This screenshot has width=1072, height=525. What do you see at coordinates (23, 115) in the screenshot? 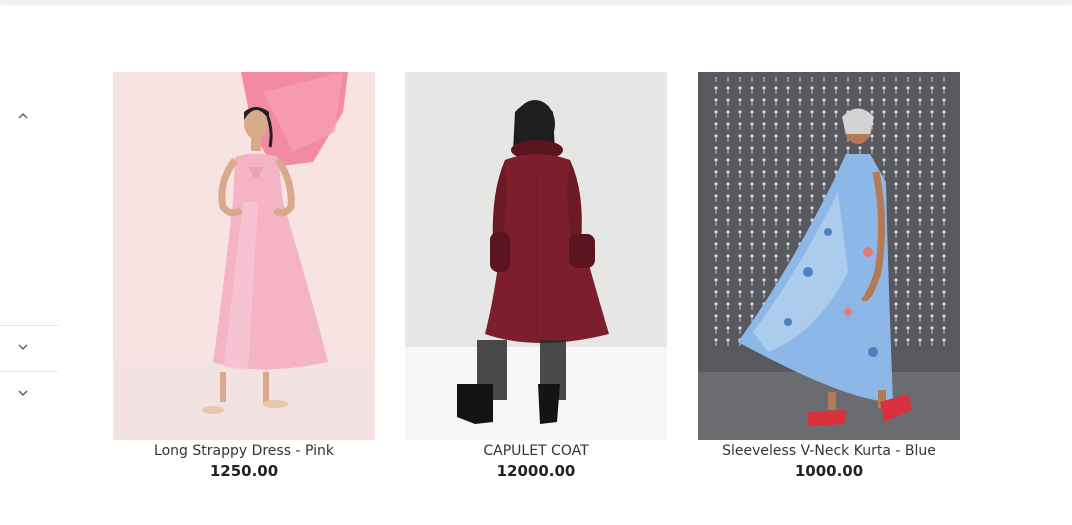
I see `chevron-up-icon` at bounding box center [23, 115].